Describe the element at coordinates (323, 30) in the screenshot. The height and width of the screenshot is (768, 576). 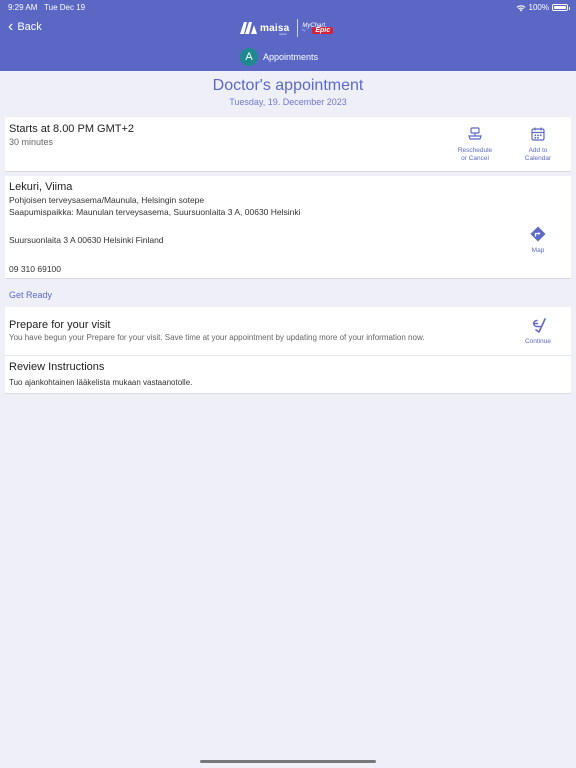
I see `epic-wordmark: Epic` at that location.